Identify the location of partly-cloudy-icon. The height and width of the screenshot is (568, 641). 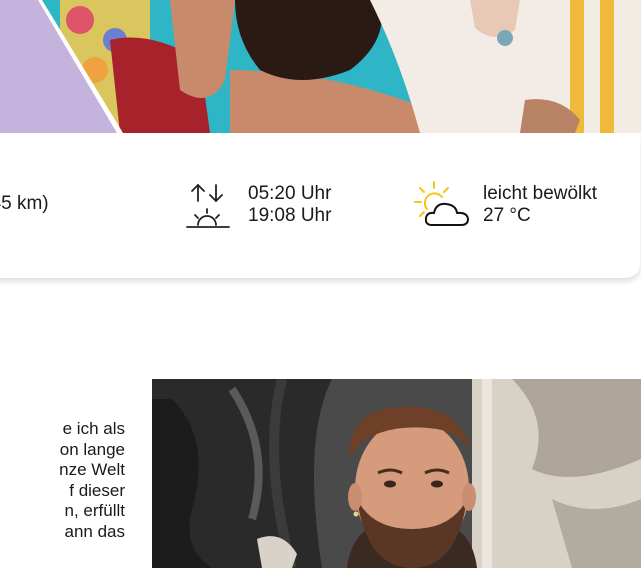
(443, 206).